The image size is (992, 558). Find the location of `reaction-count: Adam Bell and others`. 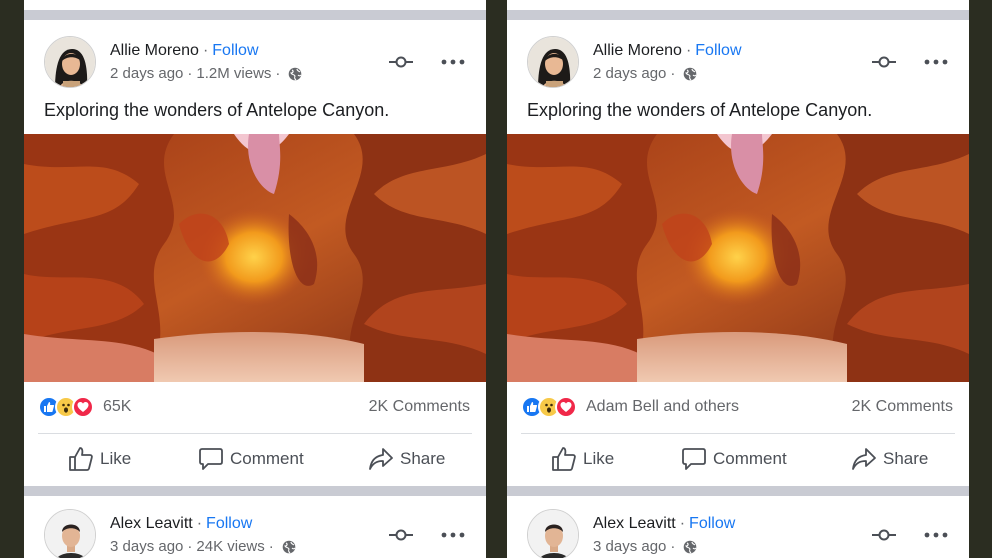

reaction-count: Adam Bell and others is located at coordinates (662, 406).